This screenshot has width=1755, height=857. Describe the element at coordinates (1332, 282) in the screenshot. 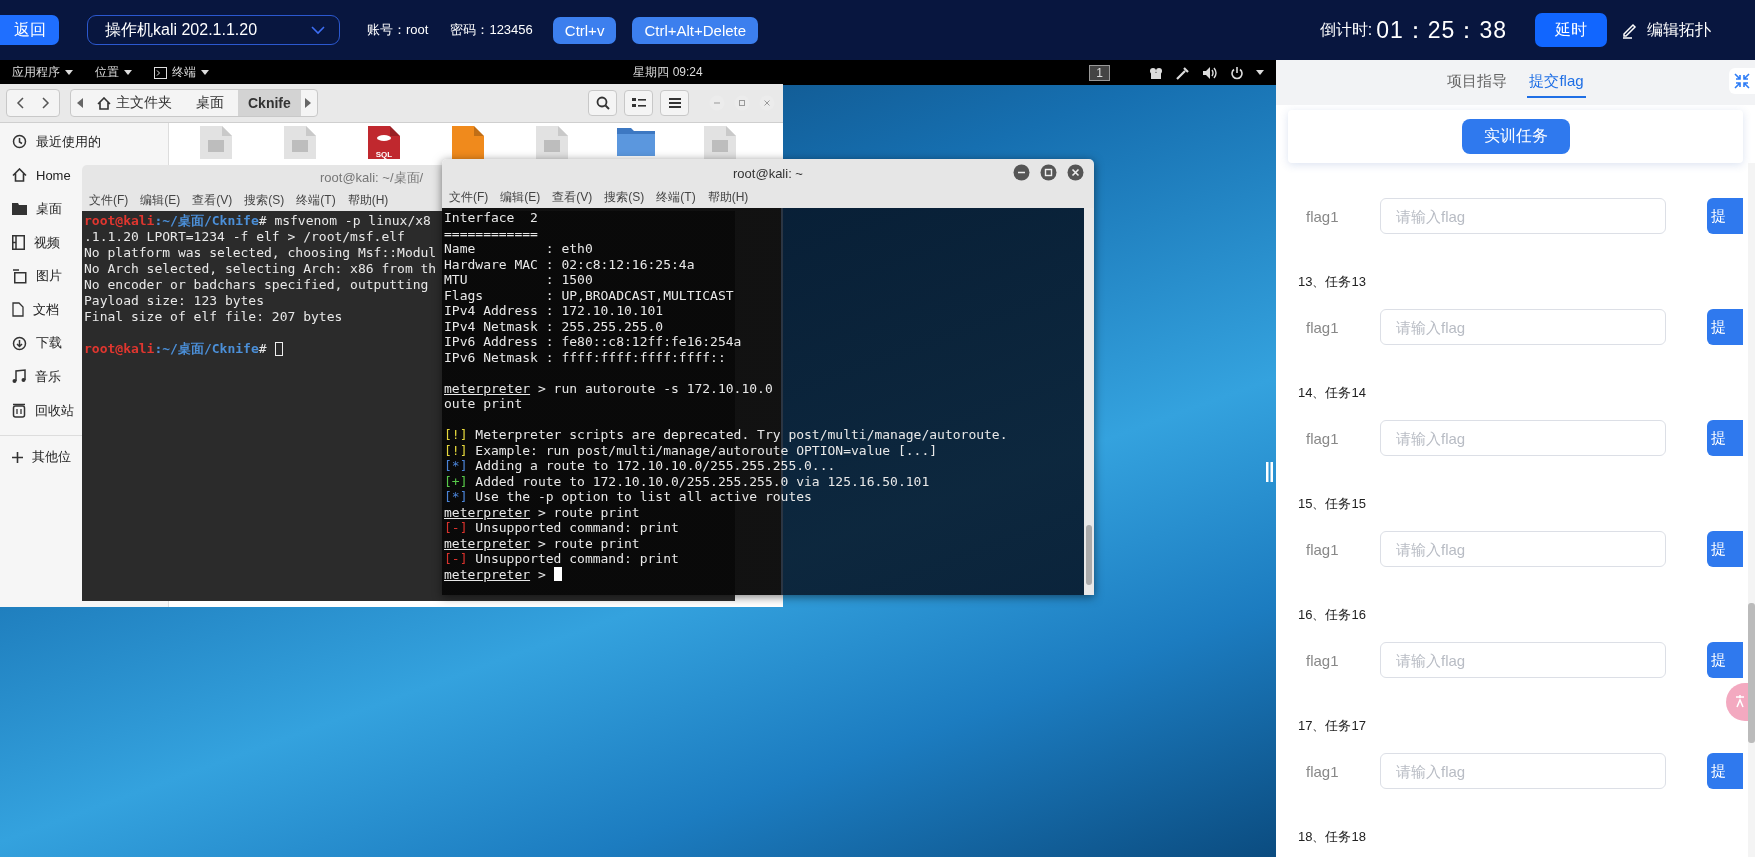

I see `task-heading: 13、任务13` at that location.